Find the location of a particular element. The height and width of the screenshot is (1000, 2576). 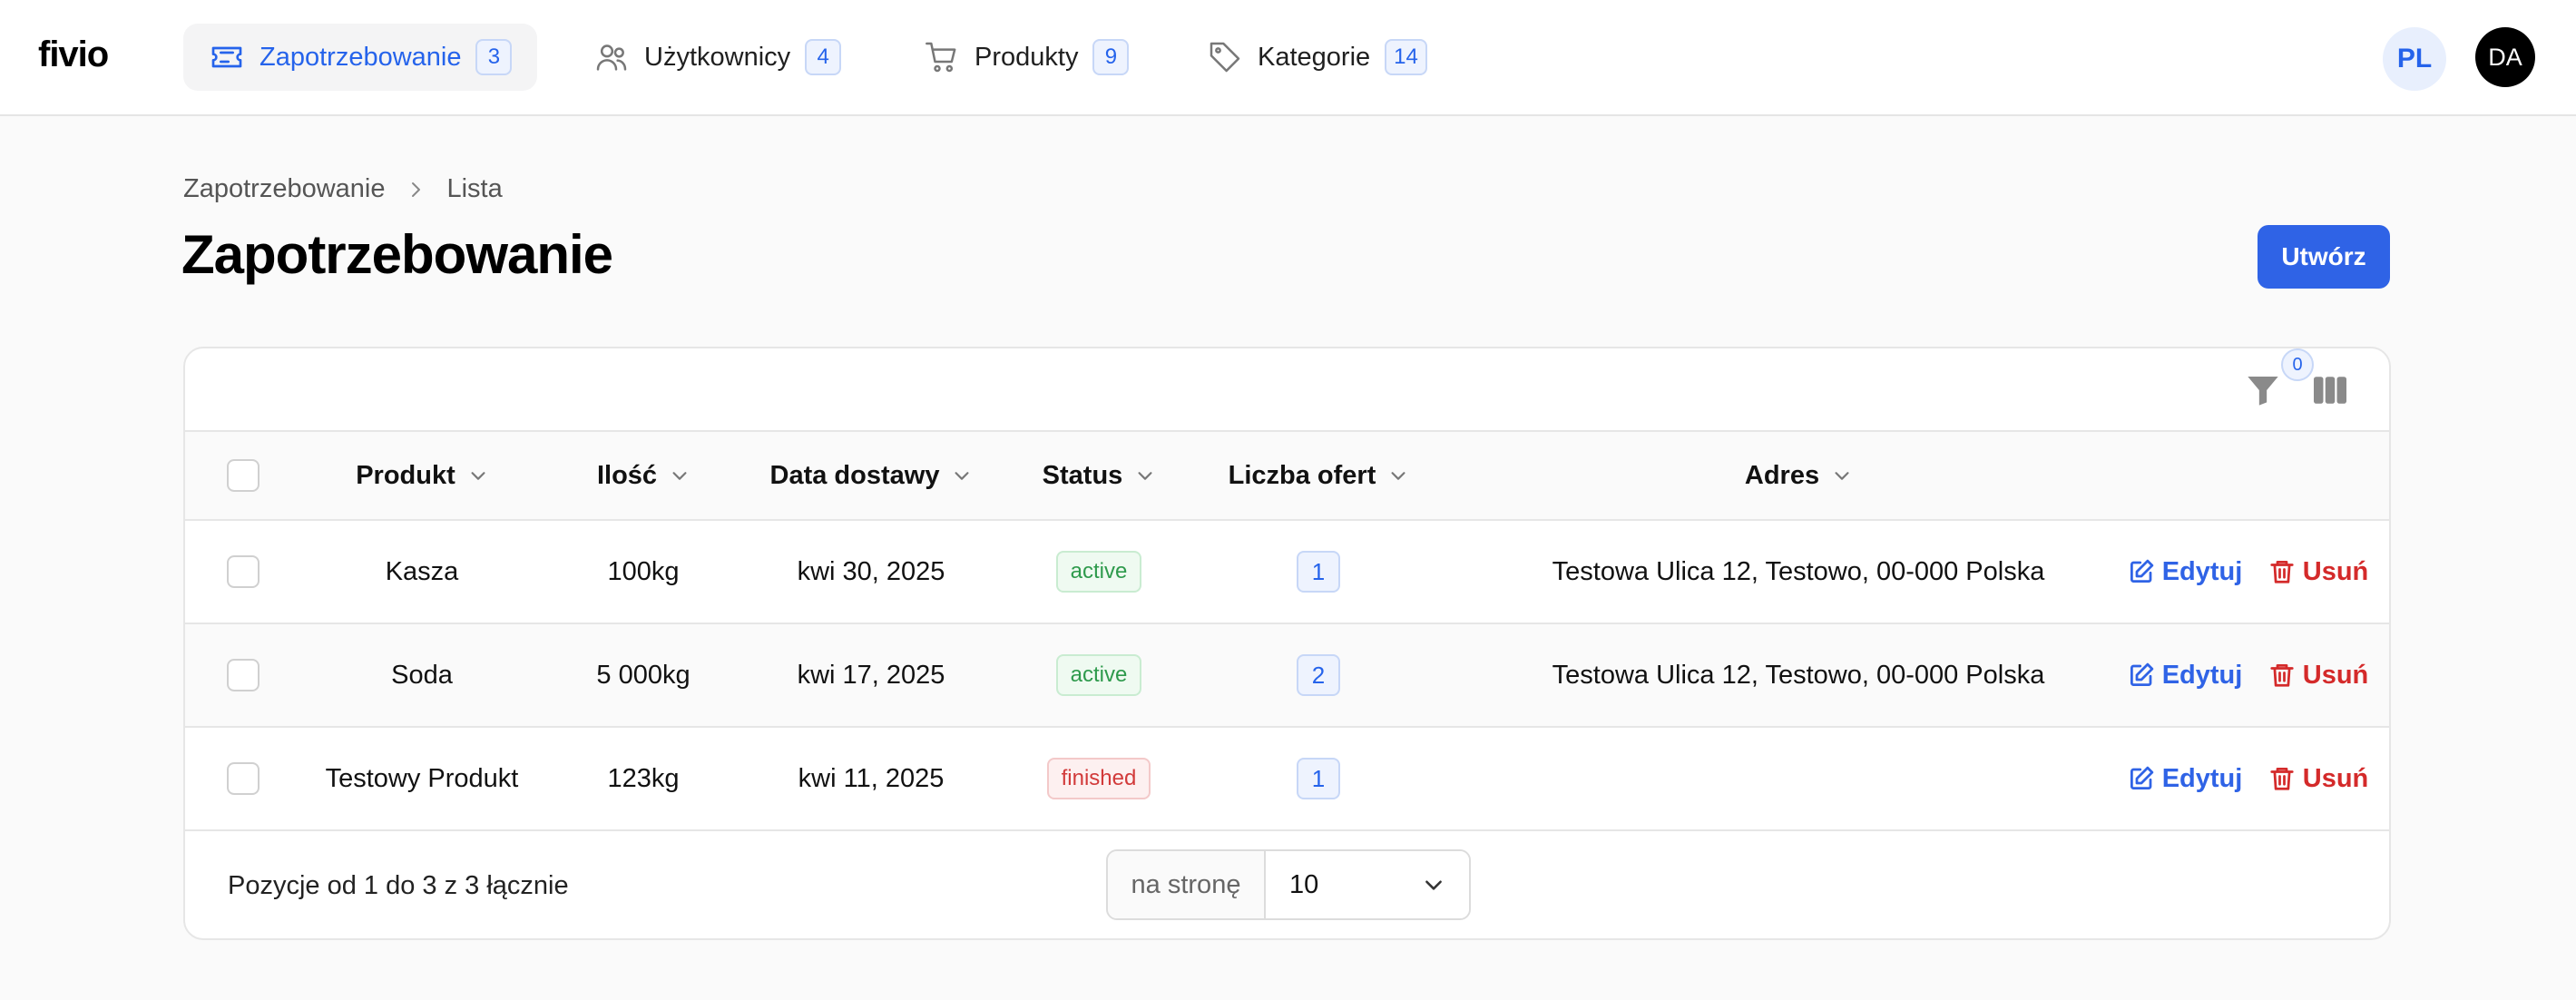

offers-count-badge: 2 is located at coordinates (1318, 675).